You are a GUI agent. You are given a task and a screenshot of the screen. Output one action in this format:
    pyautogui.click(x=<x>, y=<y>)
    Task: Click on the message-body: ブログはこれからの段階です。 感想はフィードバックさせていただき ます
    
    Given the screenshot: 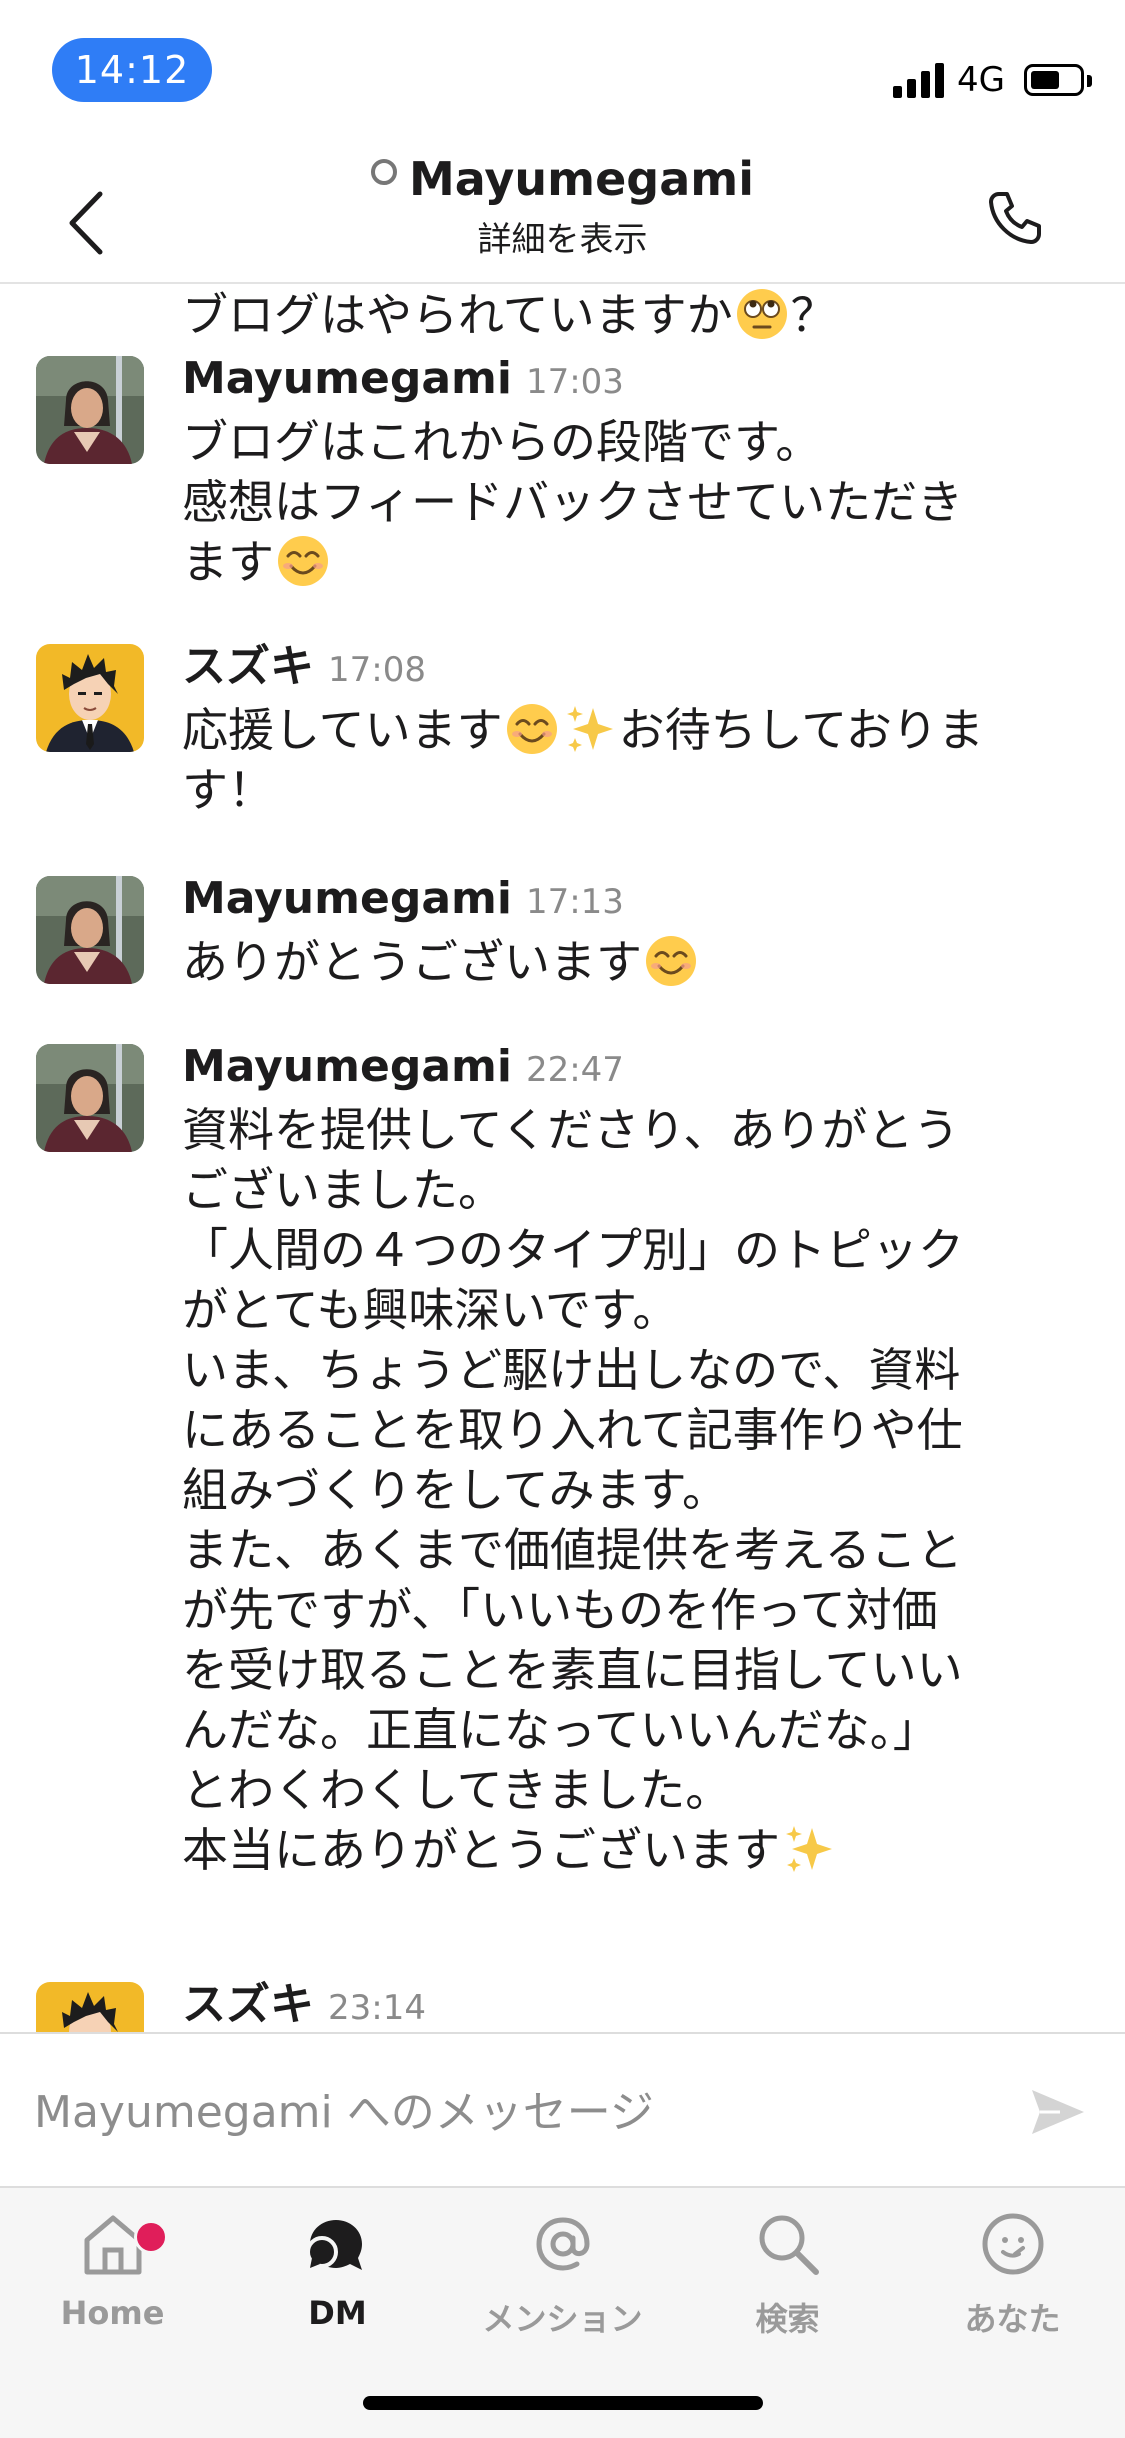 What is the action you would take?
    pyautogui.click(x=632, y=502)
    